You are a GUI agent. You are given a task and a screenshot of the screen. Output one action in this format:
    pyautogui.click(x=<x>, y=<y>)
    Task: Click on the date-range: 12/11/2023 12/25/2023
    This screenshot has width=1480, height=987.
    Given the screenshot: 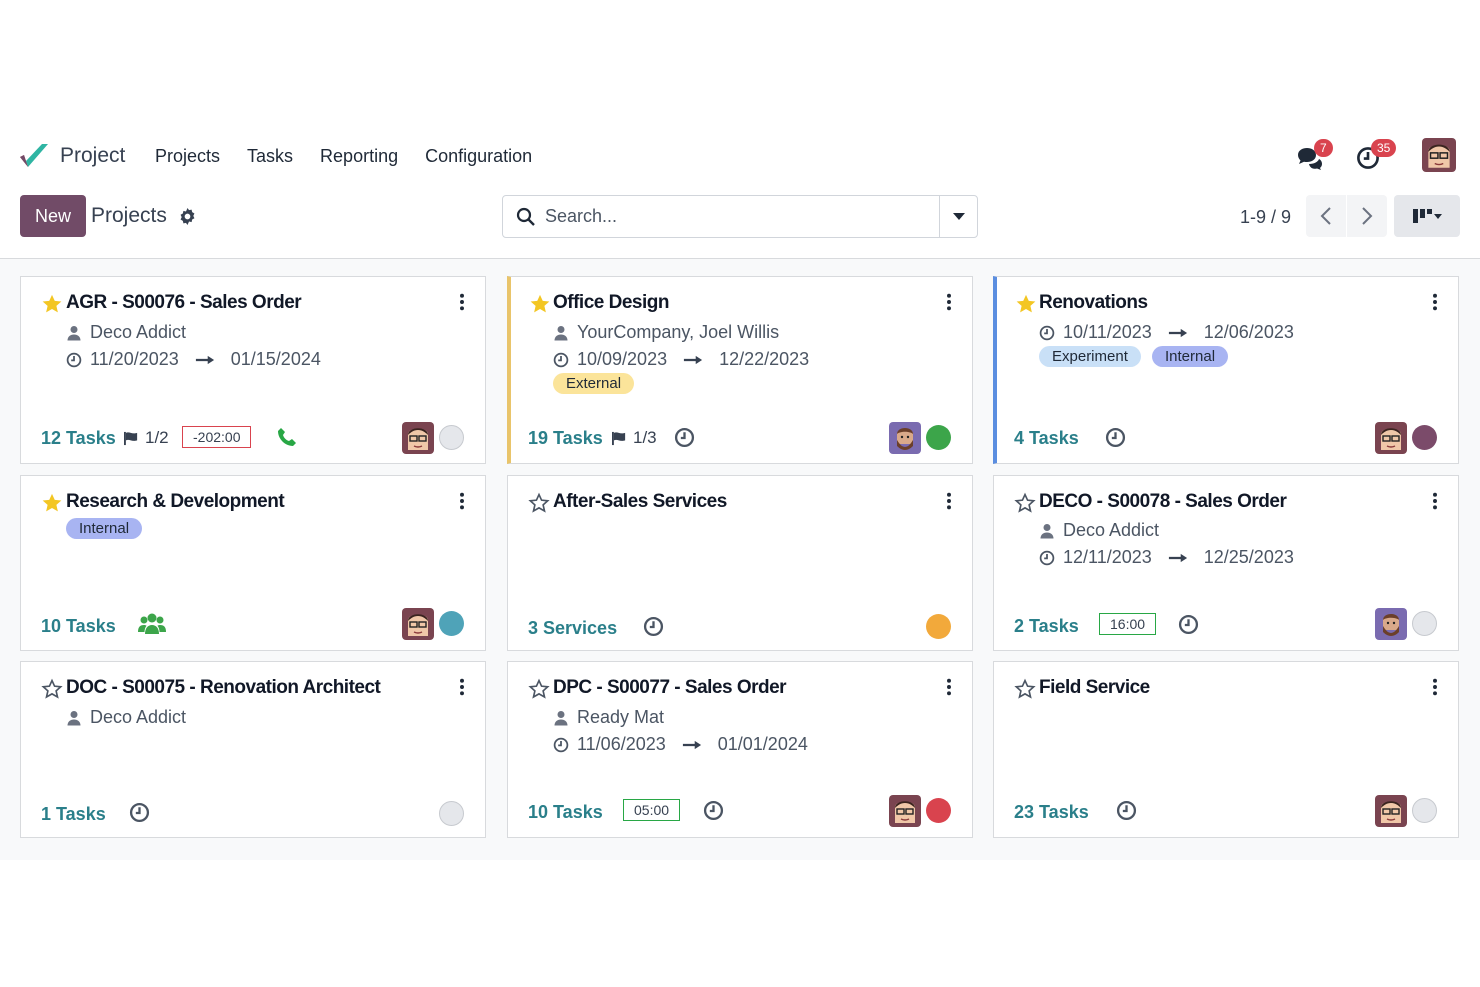 What is the action you would take?
    pyautogui.click(x=1166, y=557)
    